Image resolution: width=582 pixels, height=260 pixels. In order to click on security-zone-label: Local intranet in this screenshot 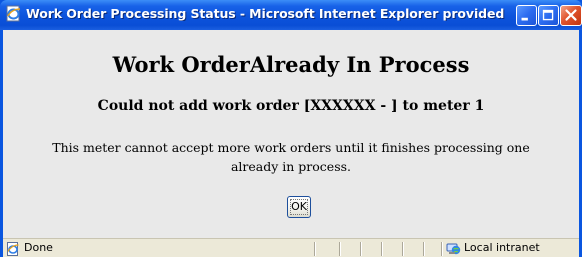, I will do `click(502, 247)`.